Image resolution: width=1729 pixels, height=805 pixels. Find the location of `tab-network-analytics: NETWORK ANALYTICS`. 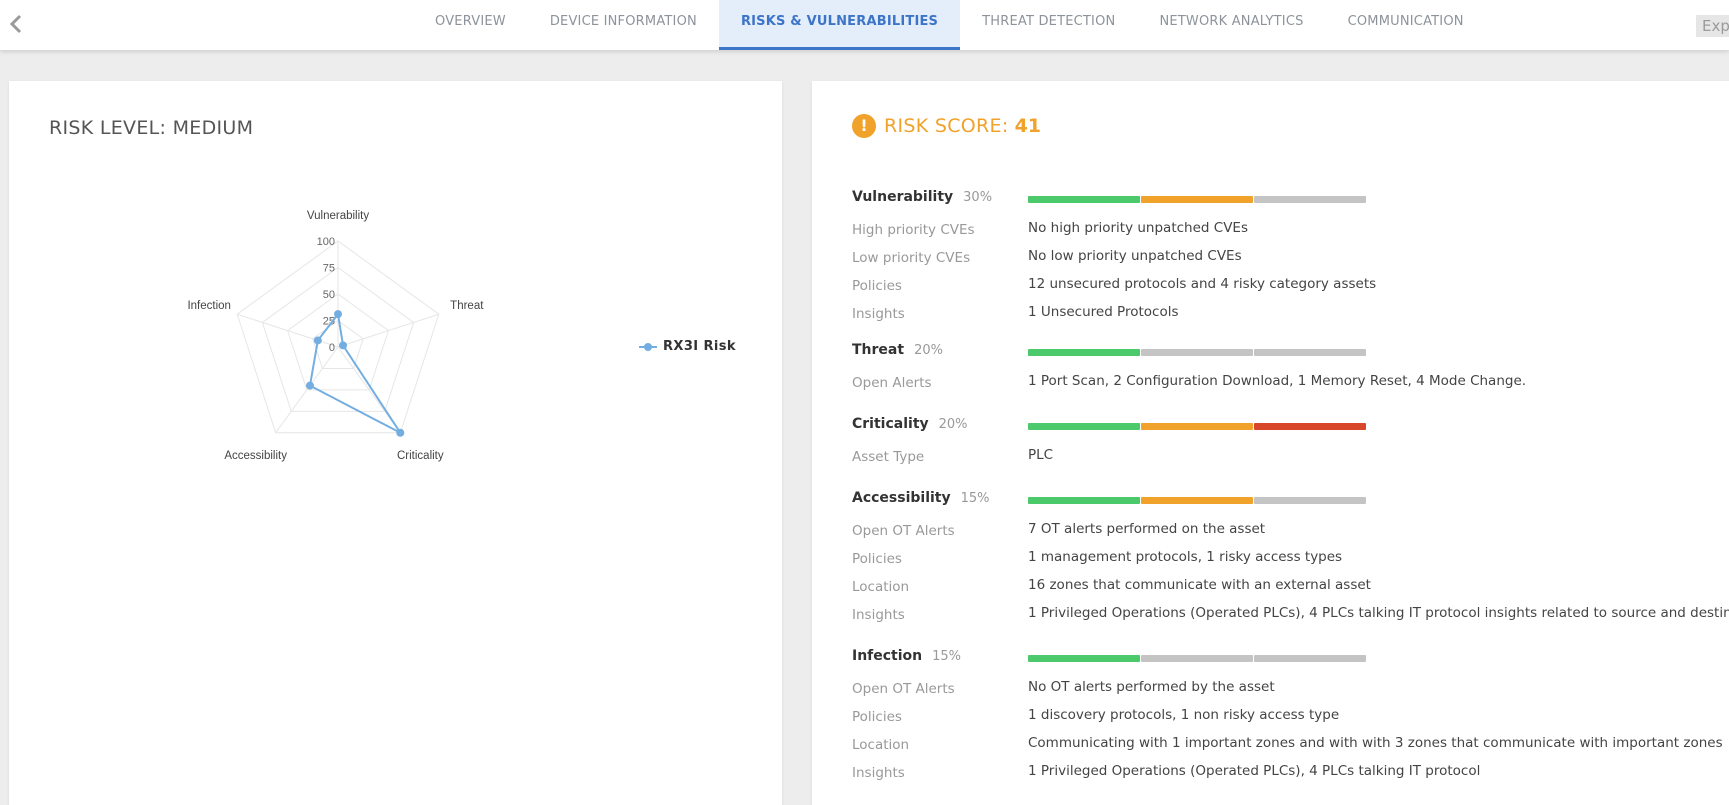

tab-network-analytics: NETWORK ANALYTICS is located at coordinates (1231, 25).